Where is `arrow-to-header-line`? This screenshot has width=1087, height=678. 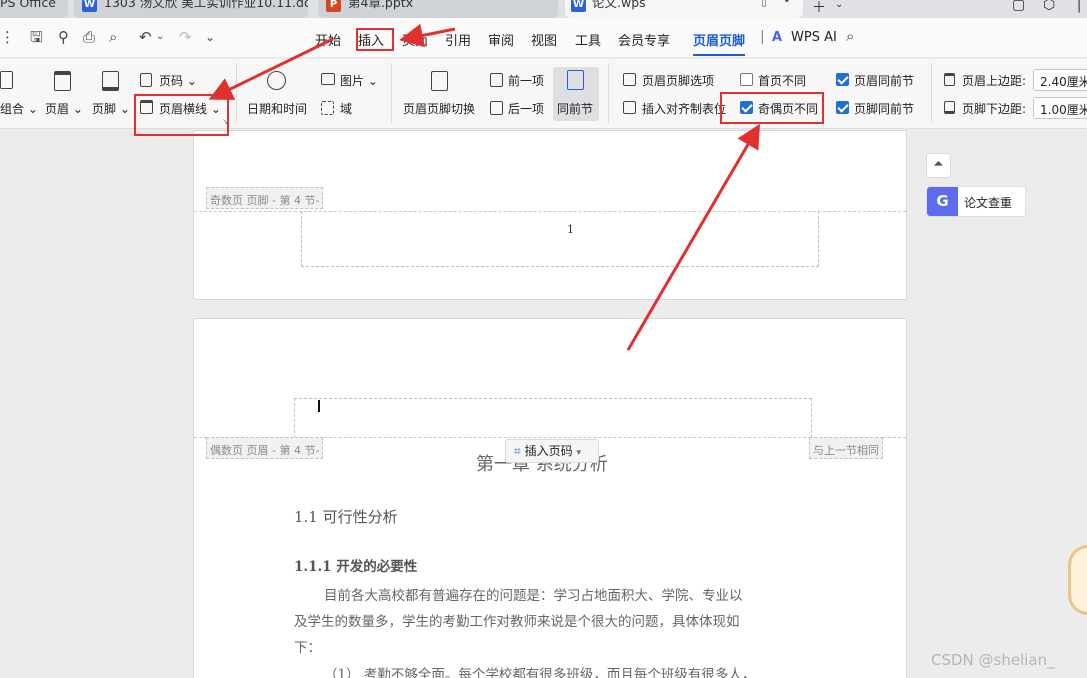
arrow-to-header-line is located at coordinates (271, 68).